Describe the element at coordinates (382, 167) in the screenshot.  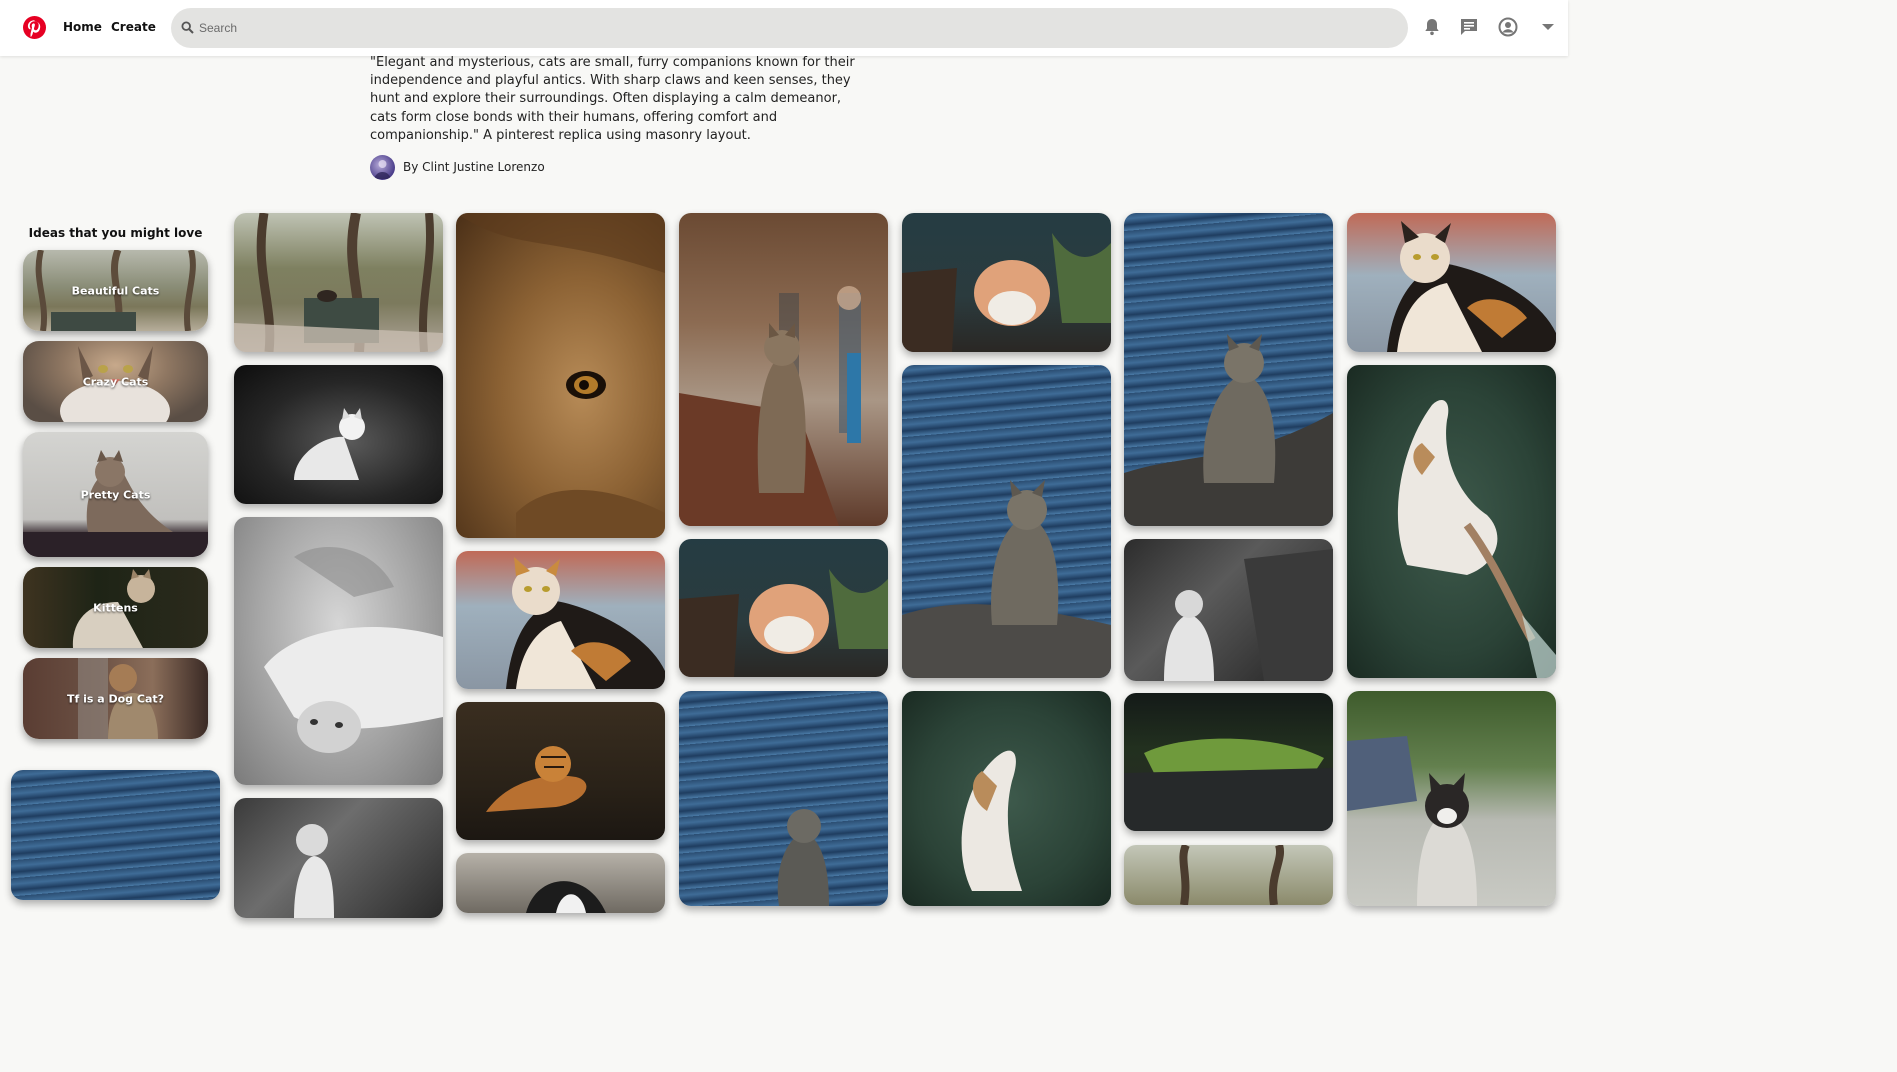
I see `avatar` at that location.